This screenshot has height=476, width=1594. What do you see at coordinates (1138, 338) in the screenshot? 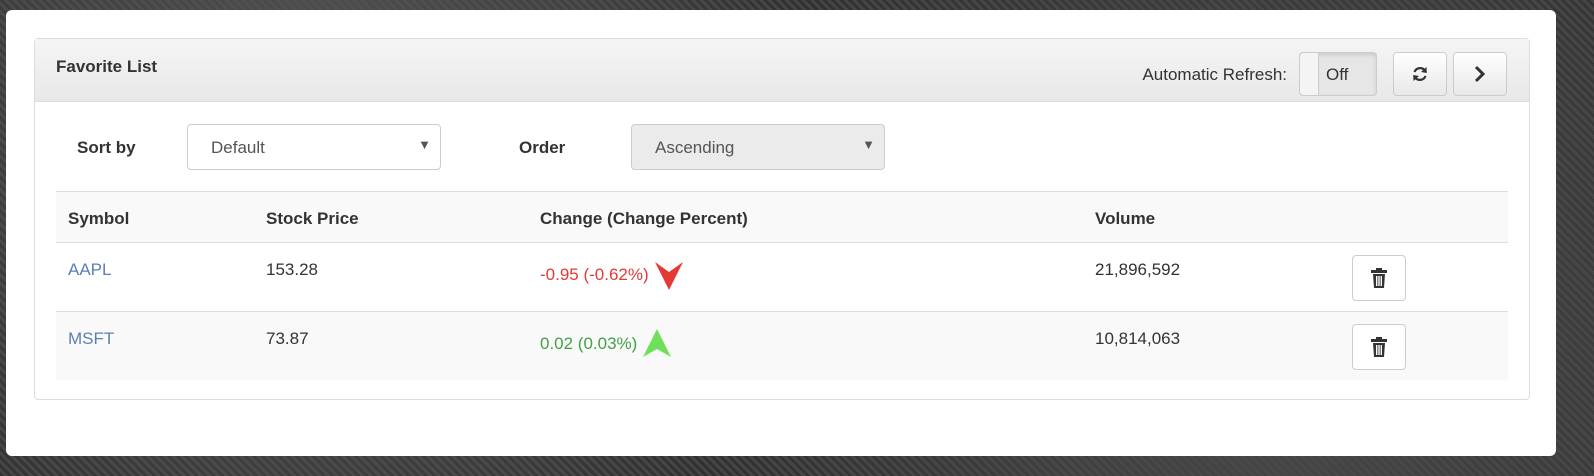
I see `volume-cell: 10,814,063` at bounding box center [1138, 338].